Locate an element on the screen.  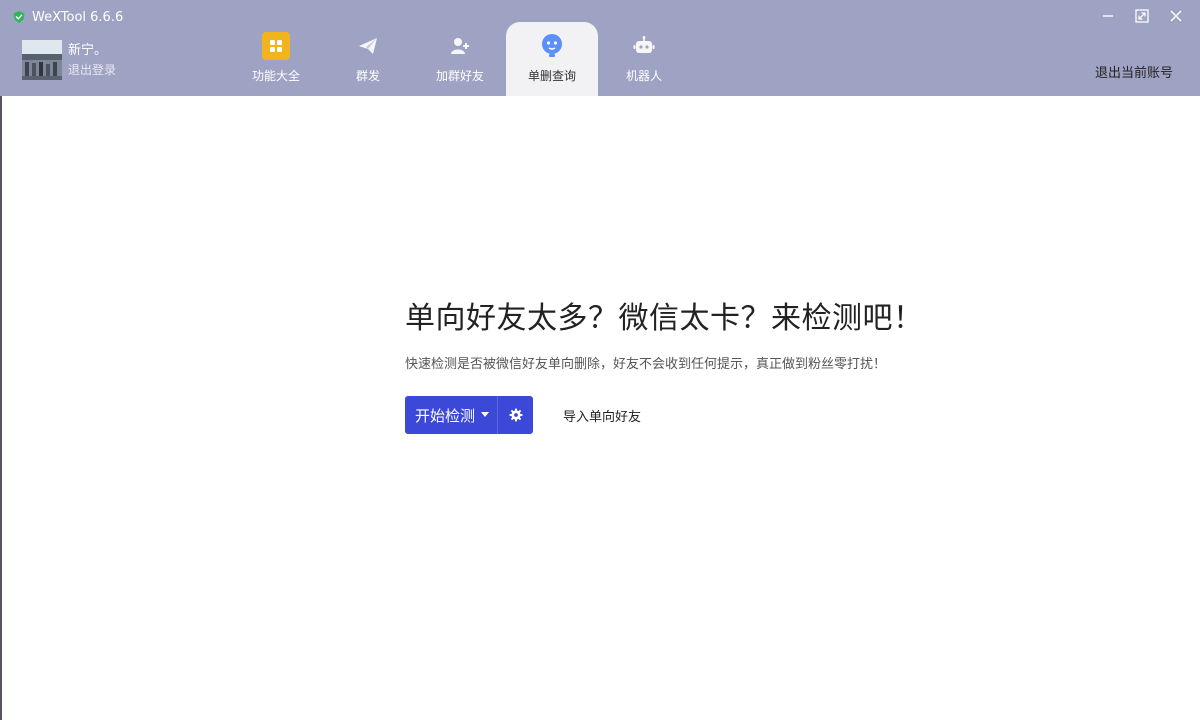
face-check-icon is located at coordinates (552, 46).